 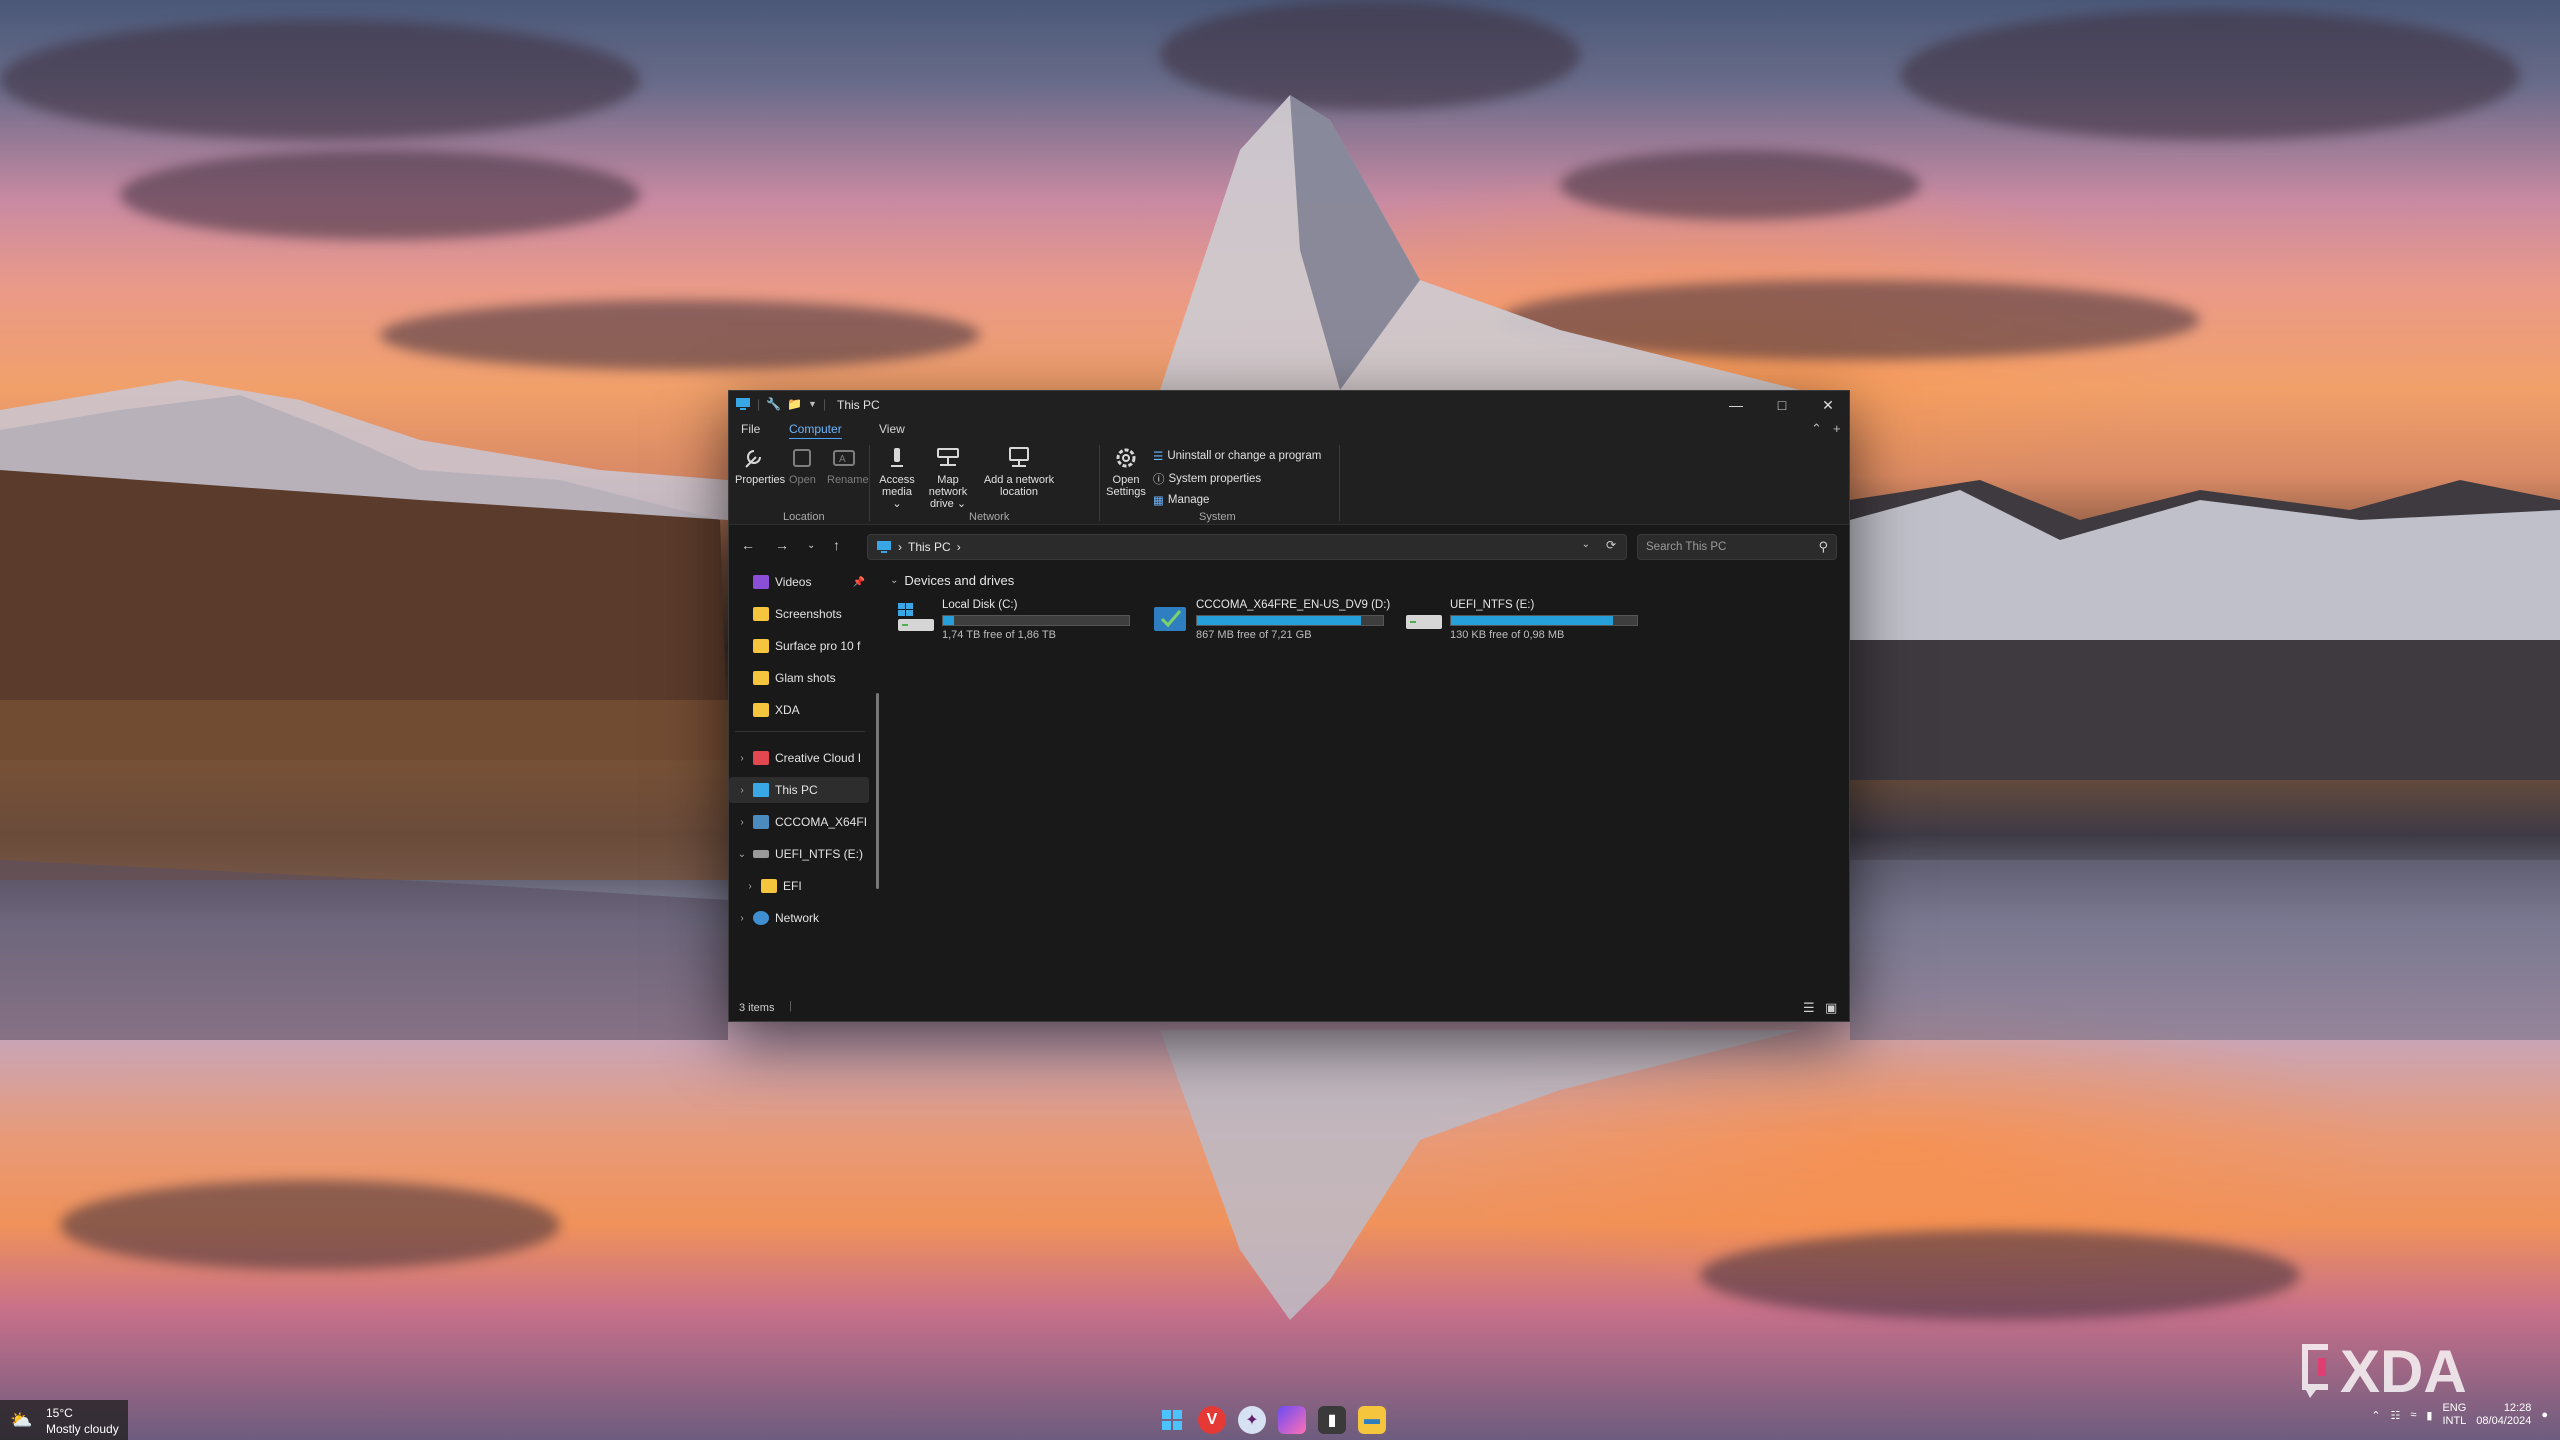 I want to click on properties-quick-icon: 🔧, so click(x=773, y=404).